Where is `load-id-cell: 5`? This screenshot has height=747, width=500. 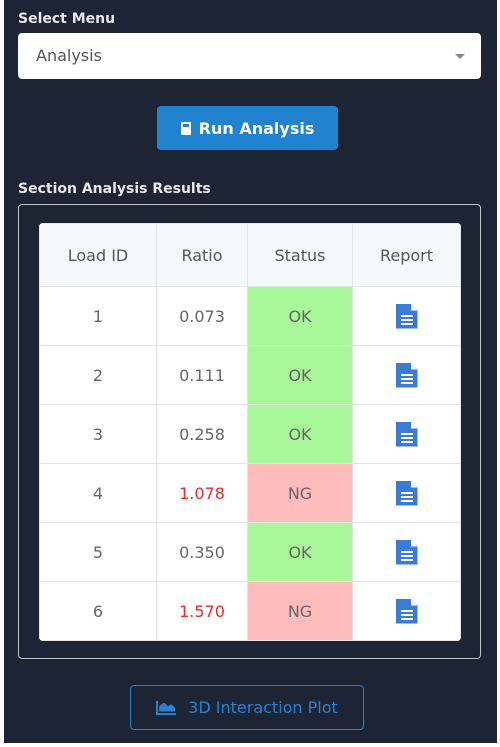 load-id-cell: 5 is located at coordinates (98, 552).